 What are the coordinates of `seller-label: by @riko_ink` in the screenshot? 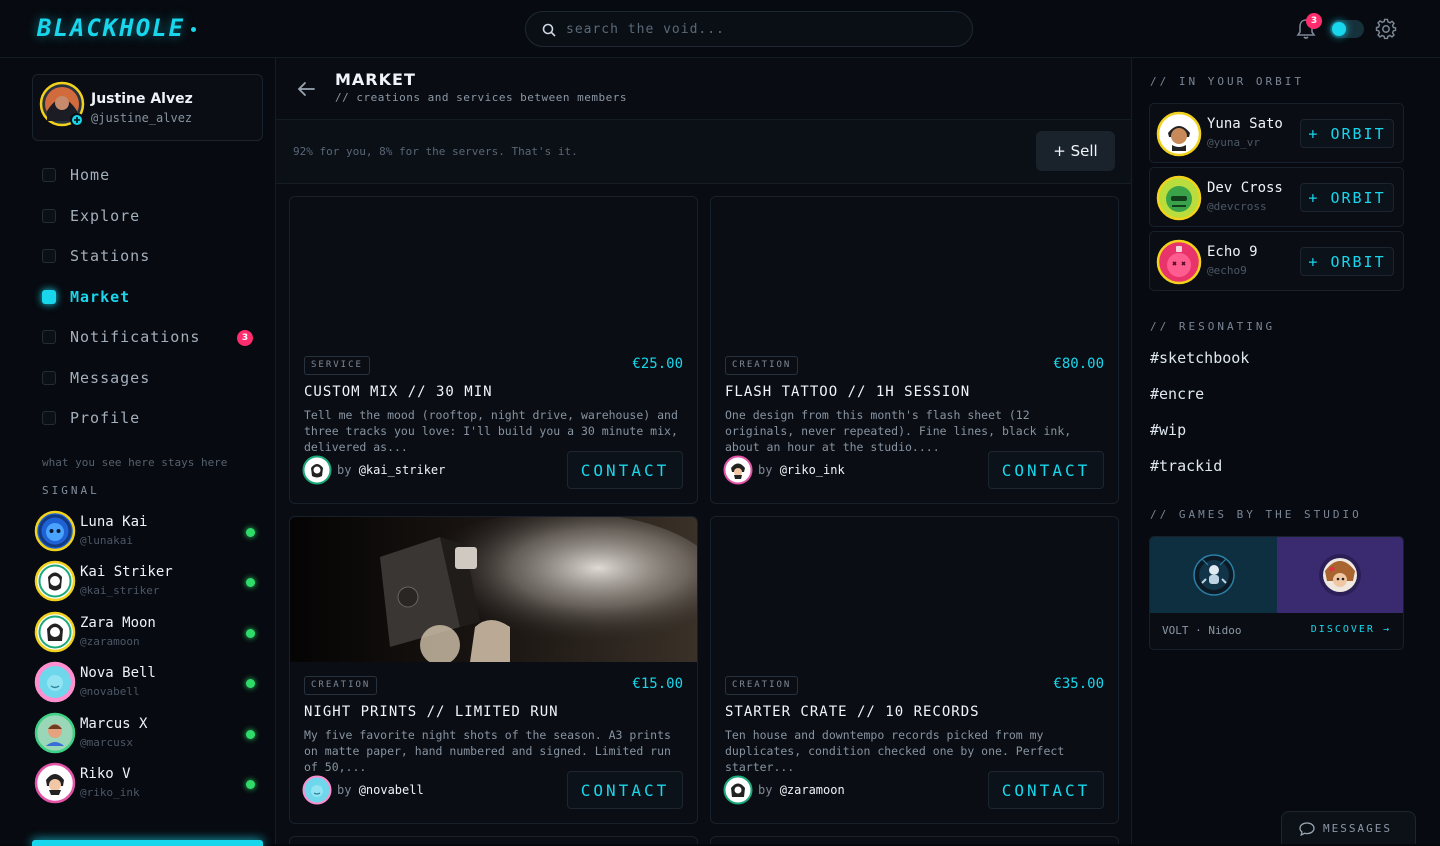 It's located at (801, 470).